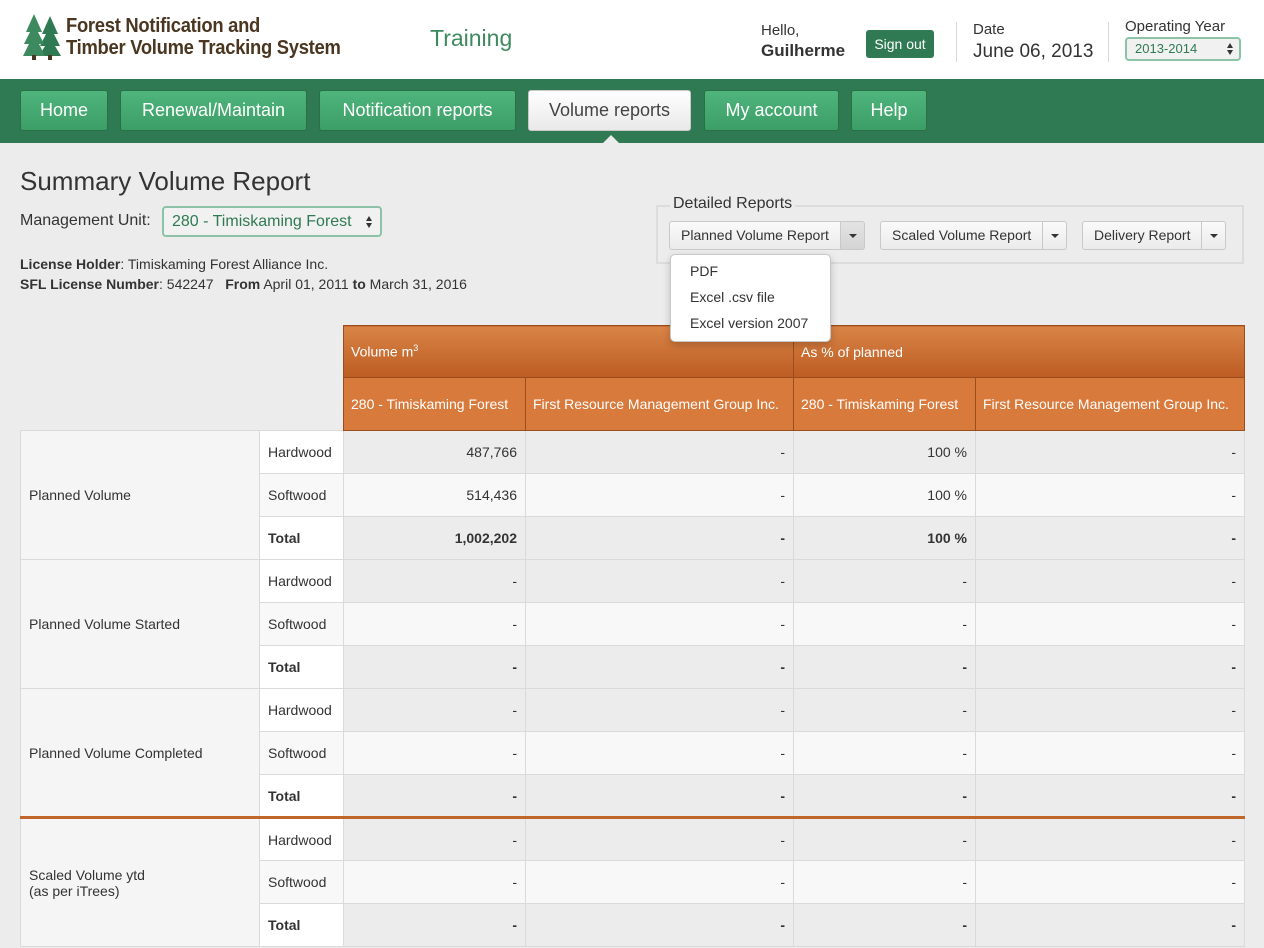 This screenshot has height=948, width=1264. Describe the element at coordinates (87, 874) in the screenshot. I see `row-group-title: Scaled Volume ytd` at that location.